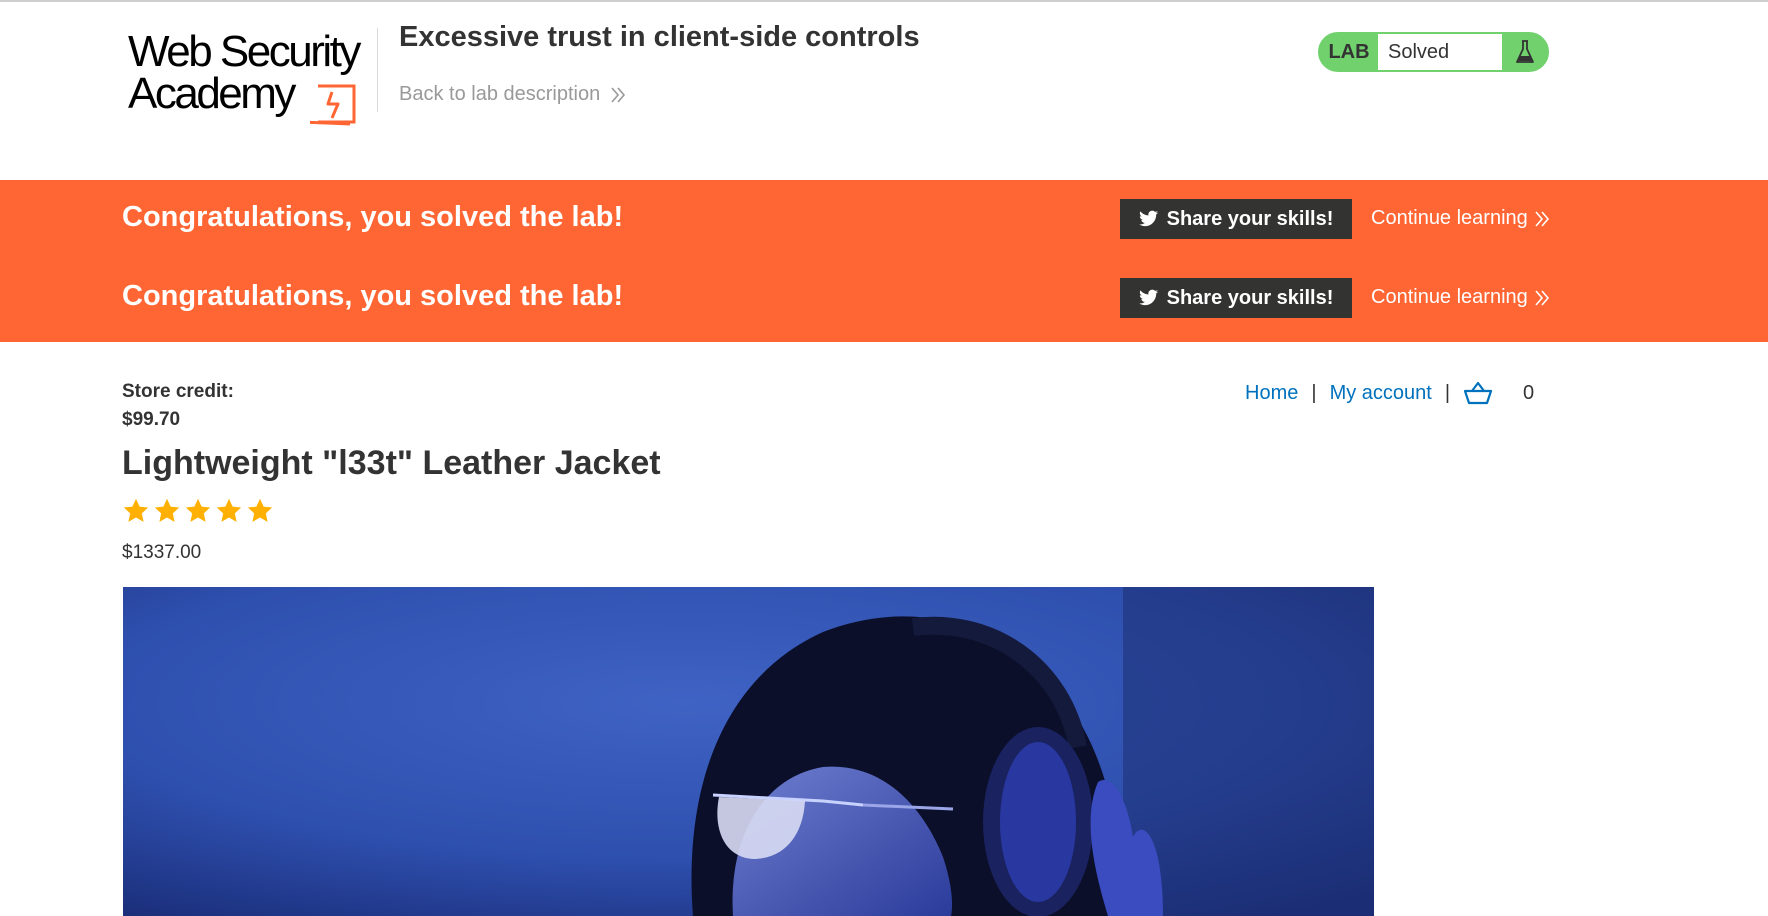 This screenshot has width=1768, height=916. Describe the element at coordinates (151, 419) in the screenshot. I see `store-credit-value: $99.70` at that location.